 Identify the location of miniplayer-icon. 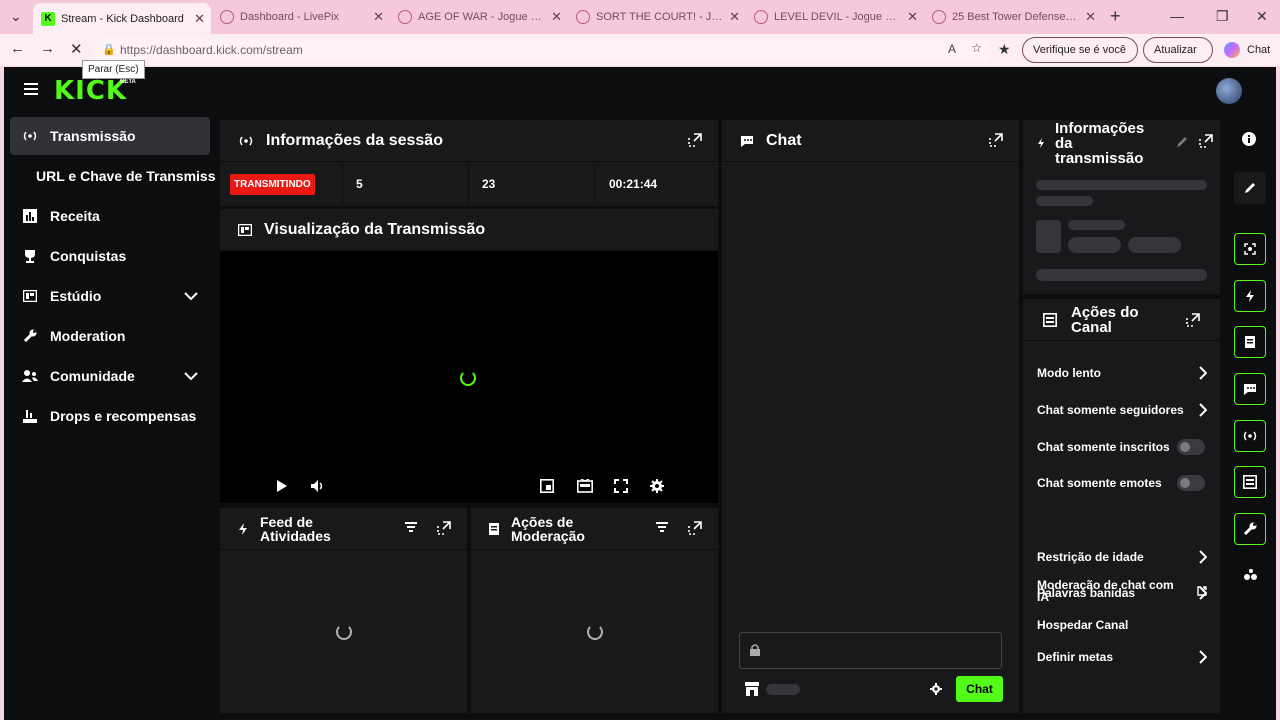
(547, 486).